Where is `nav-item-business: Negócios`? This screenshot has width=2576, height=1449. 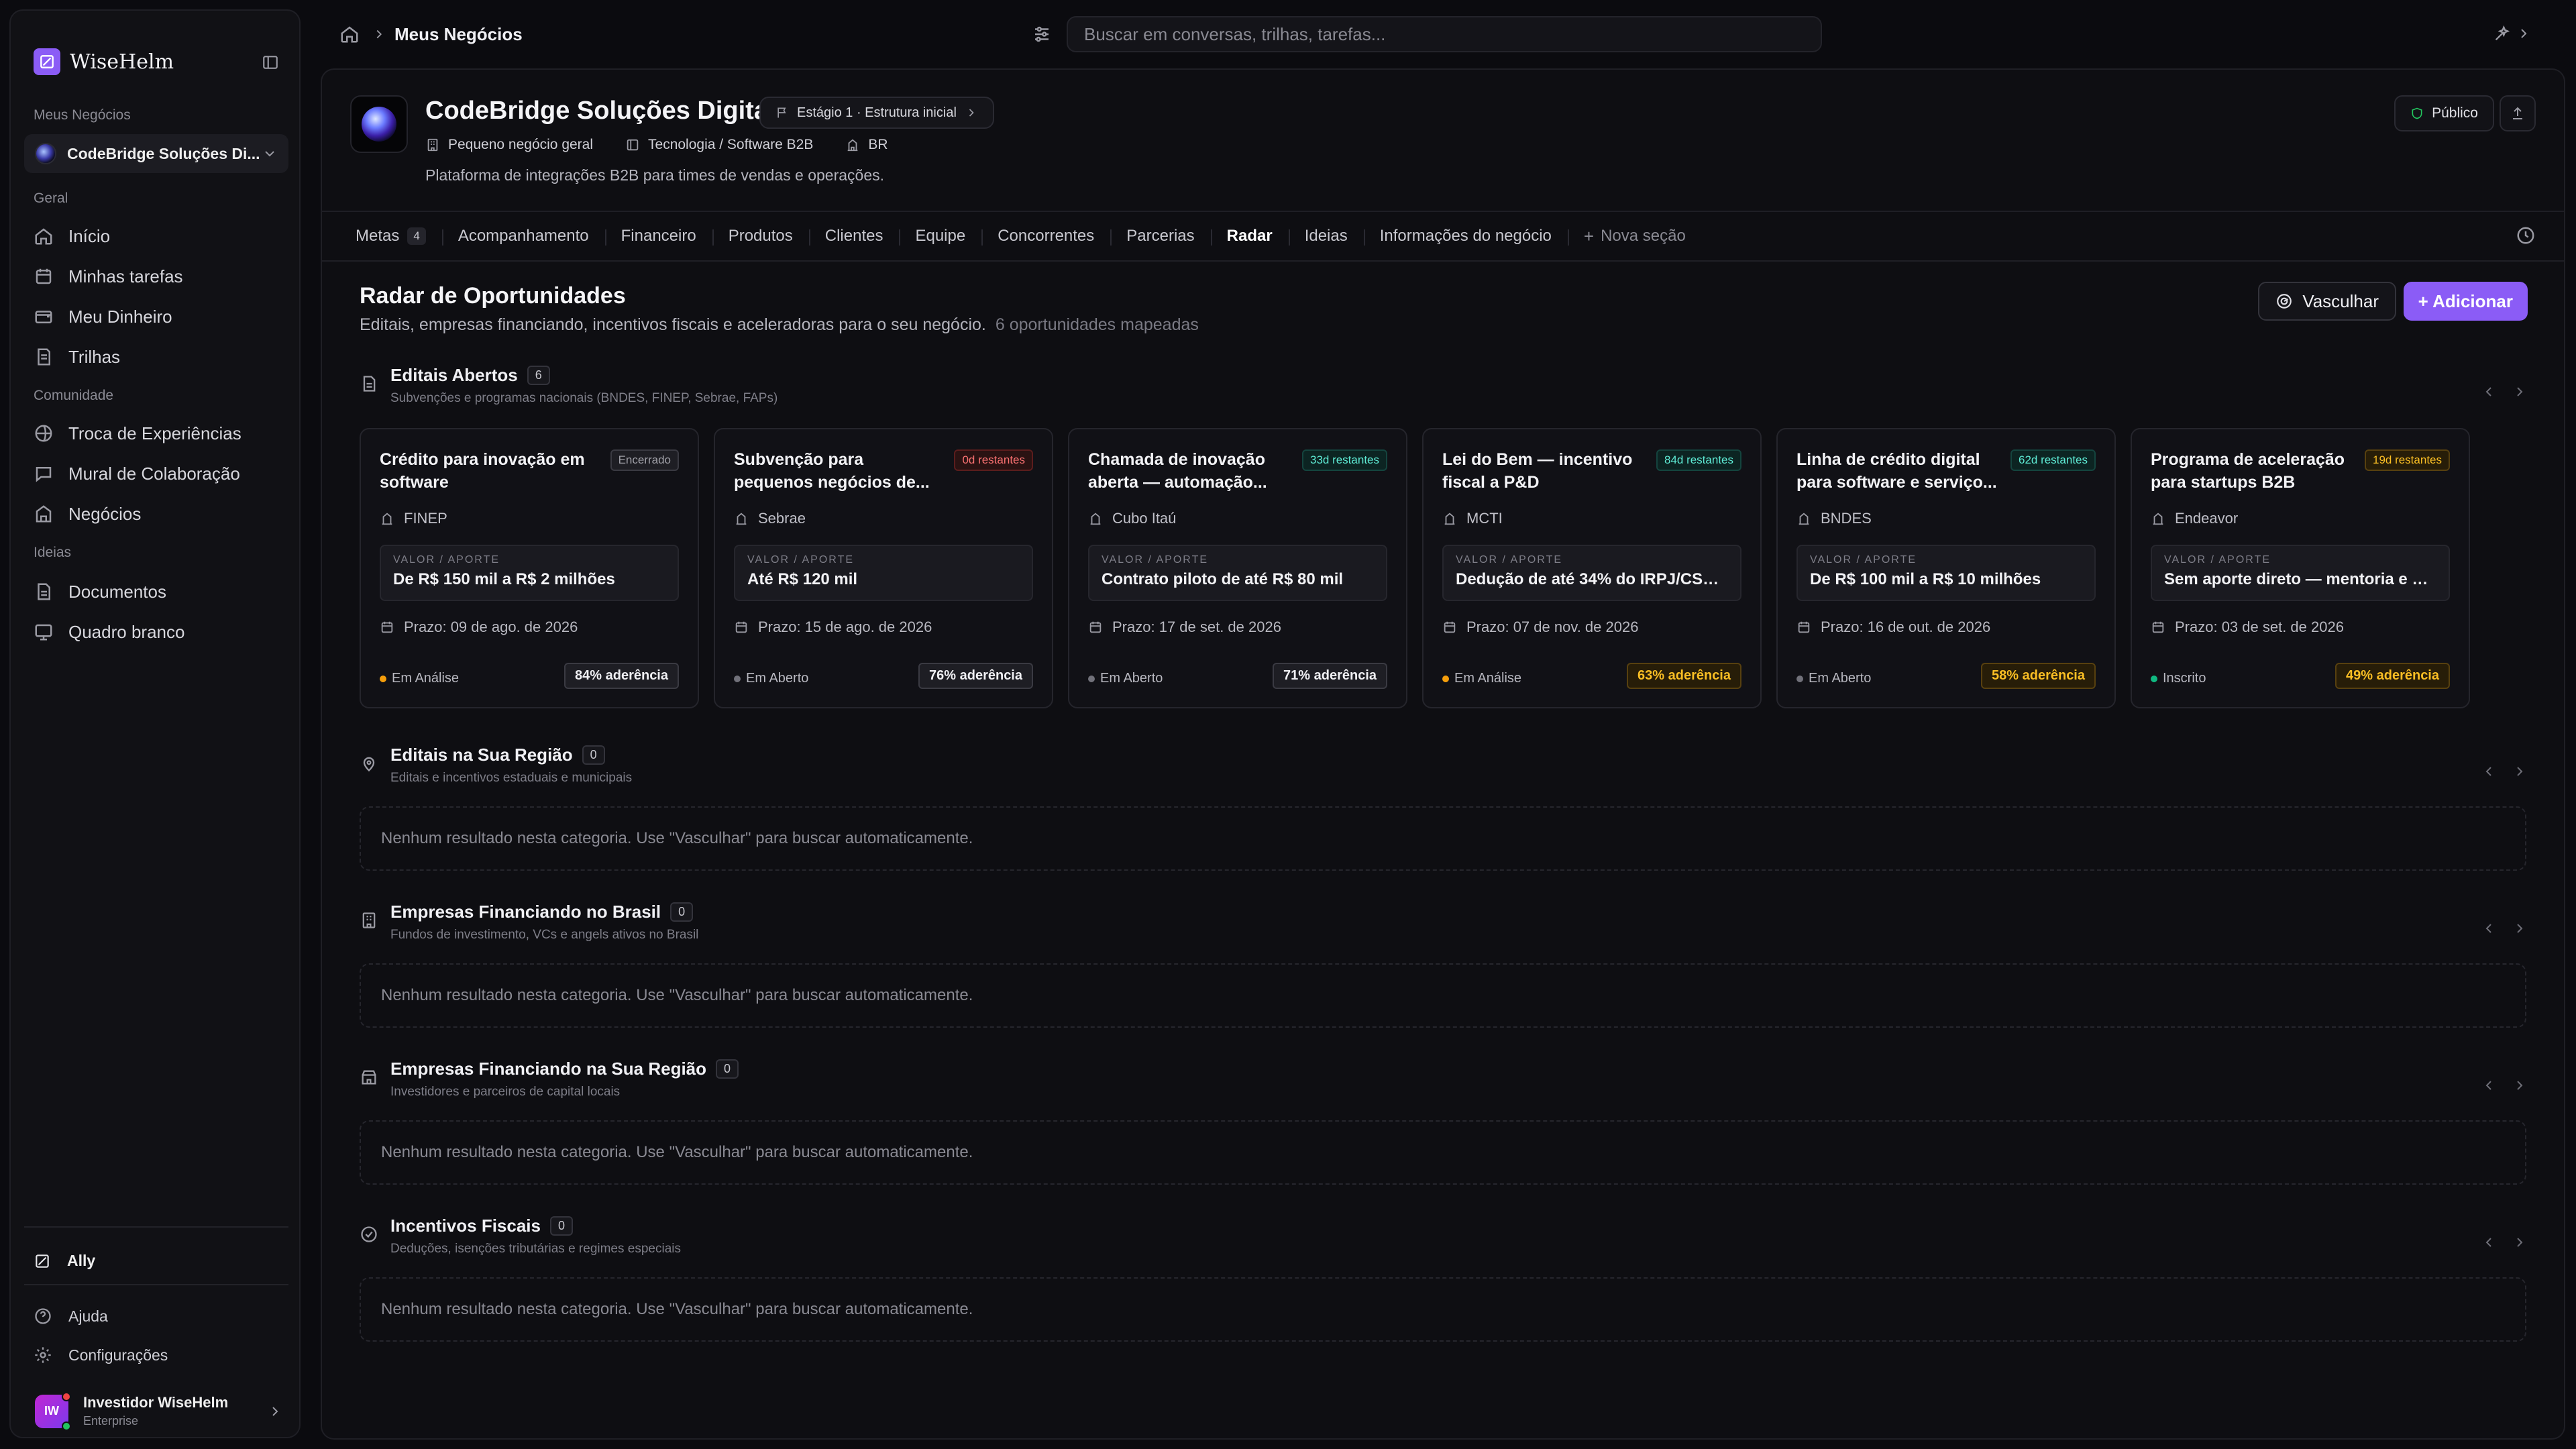
nav-item-business: Negócios is located at coordinates (87, 514).